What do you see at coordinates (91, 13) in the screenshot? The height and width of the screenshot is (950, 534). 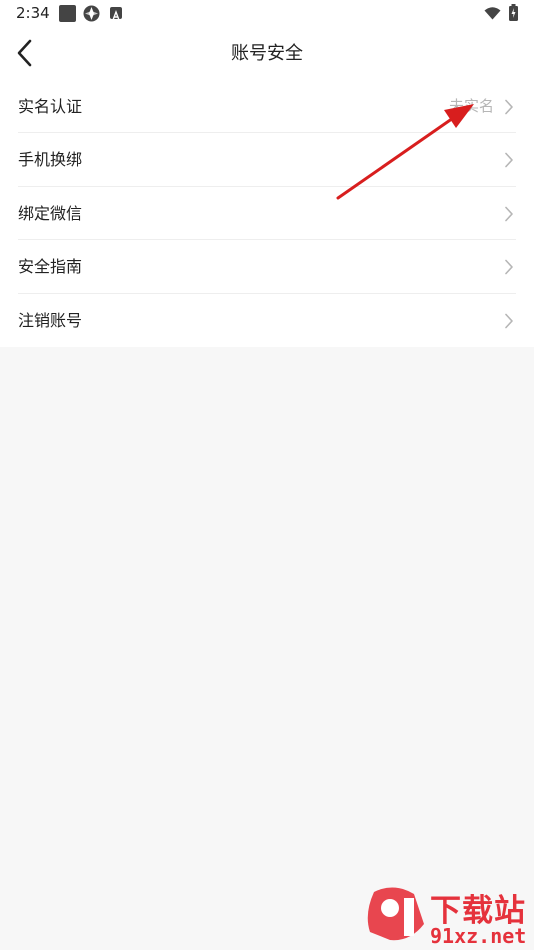 I see `app-logo-icon` at bounding box center [91, 13].